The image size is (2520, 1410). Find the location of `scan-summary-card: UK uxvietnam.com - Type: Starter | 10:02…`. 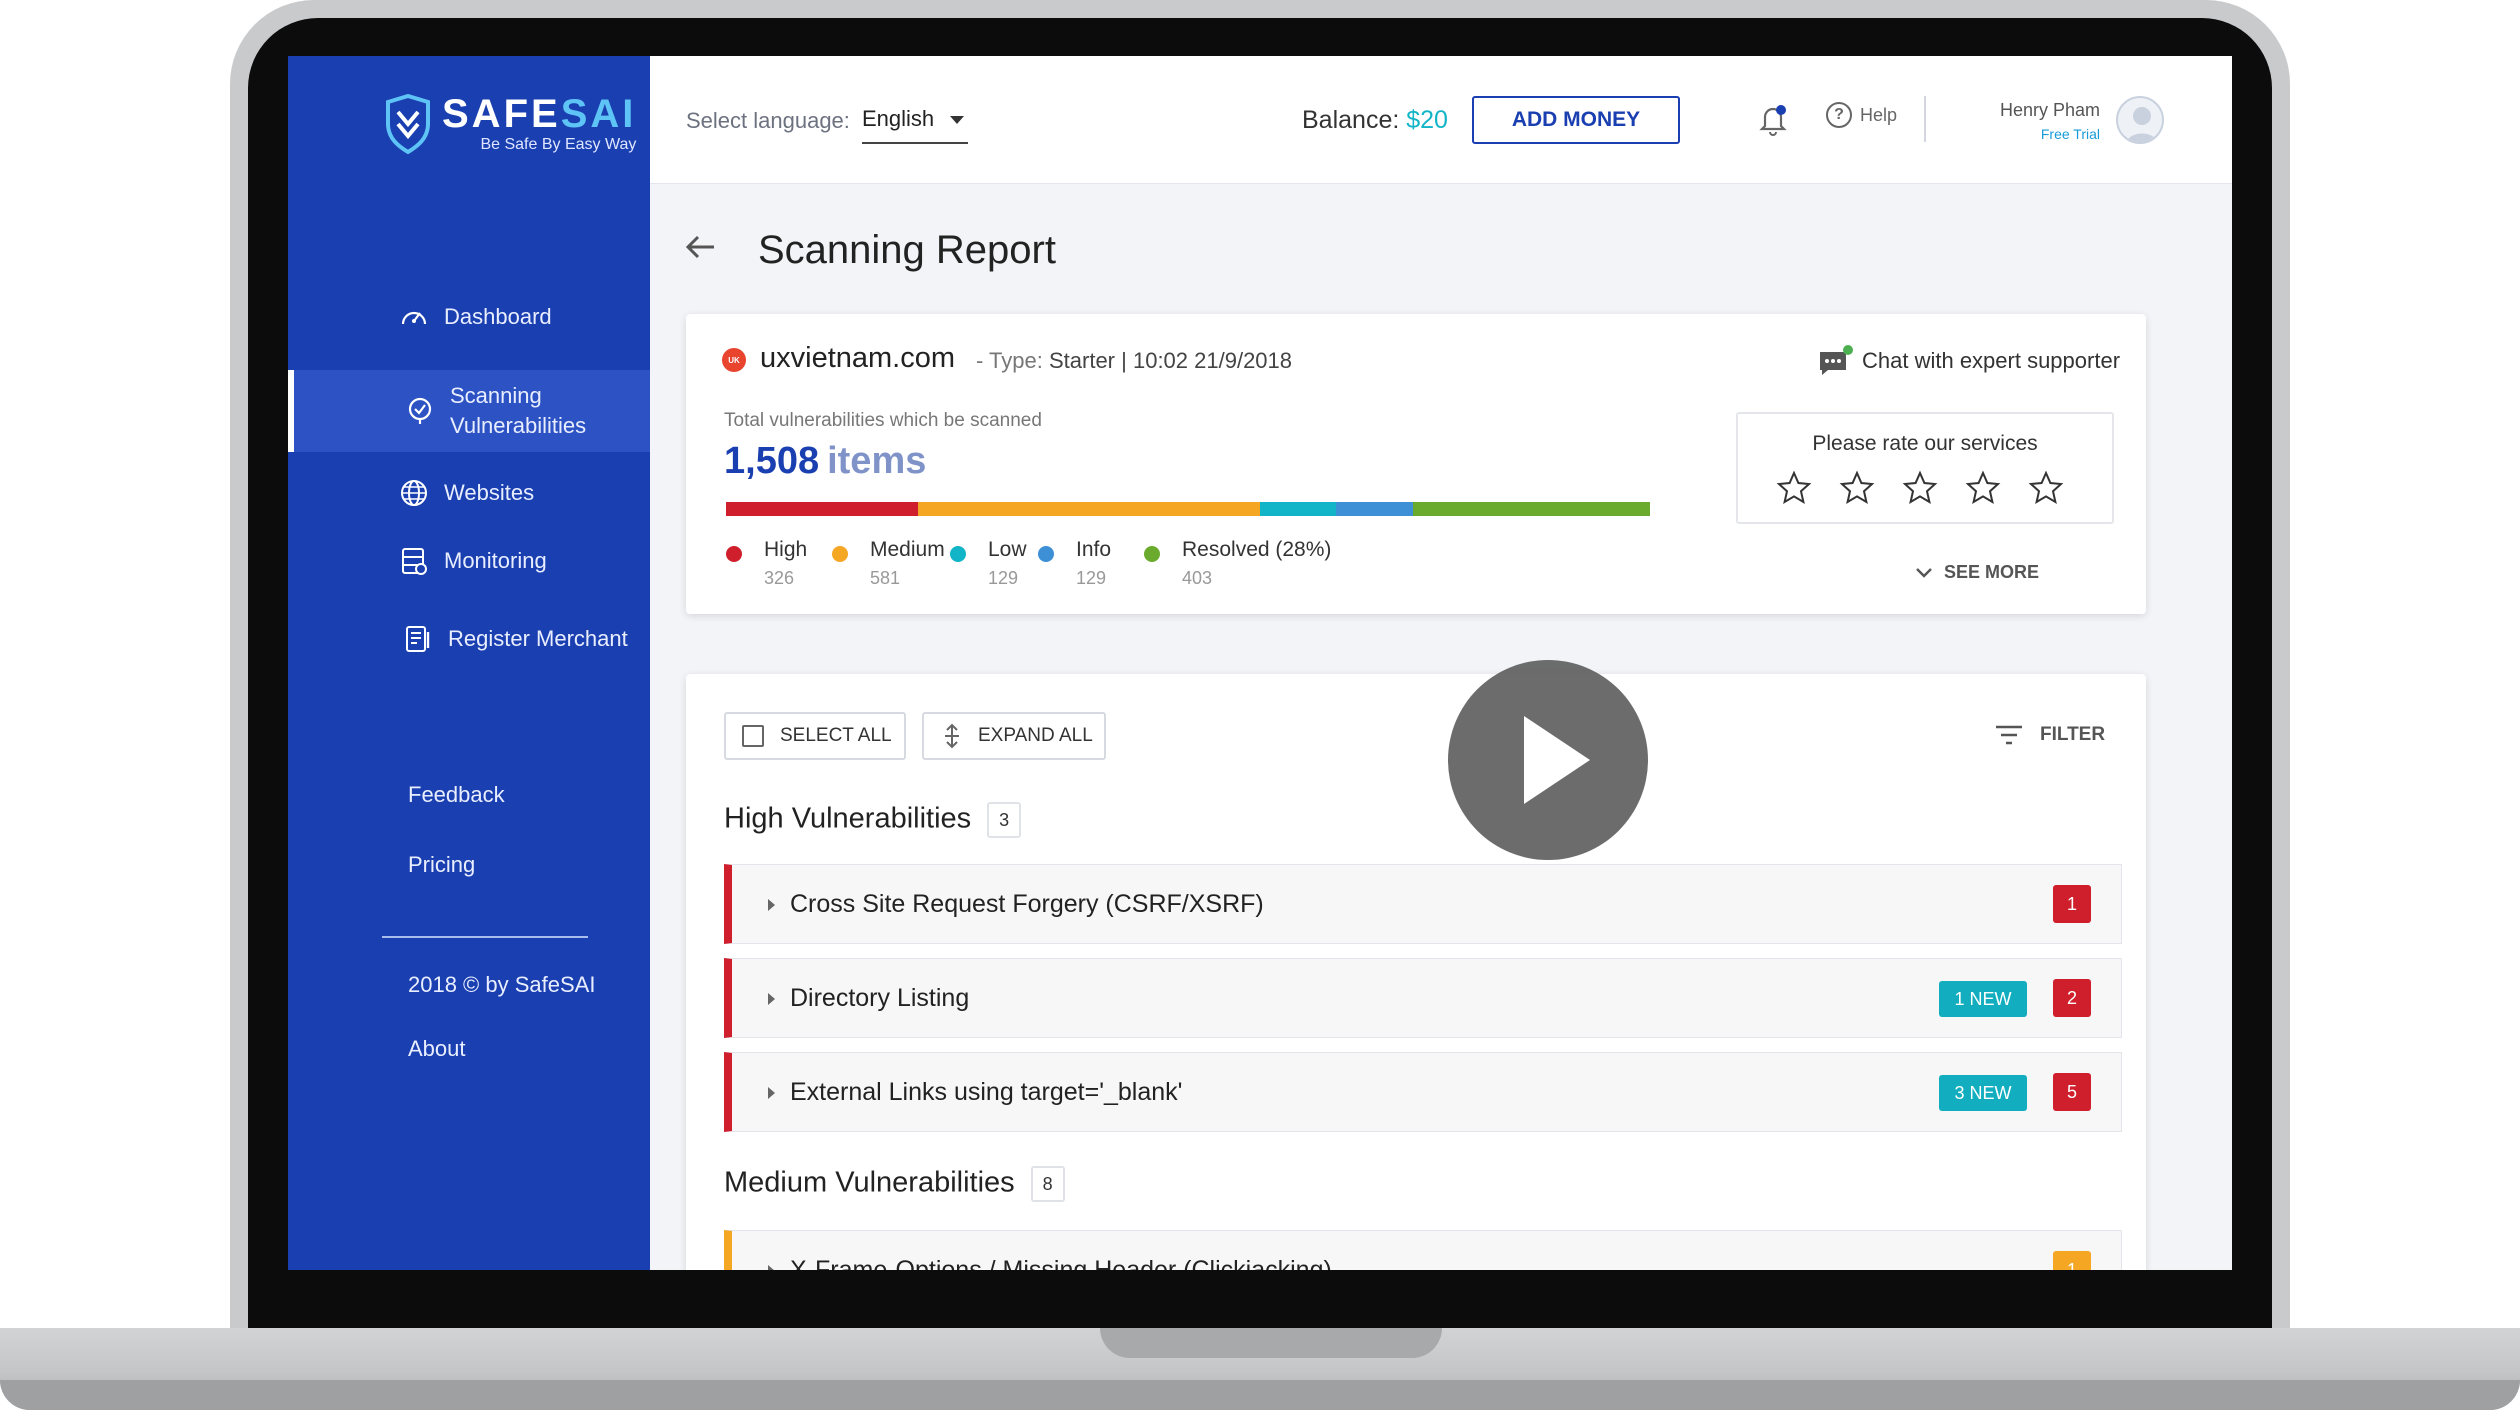

scan-summary-card: UK uxvietnam.com - Type: Starter | 10:02… is located at coordinates (1416, 464).